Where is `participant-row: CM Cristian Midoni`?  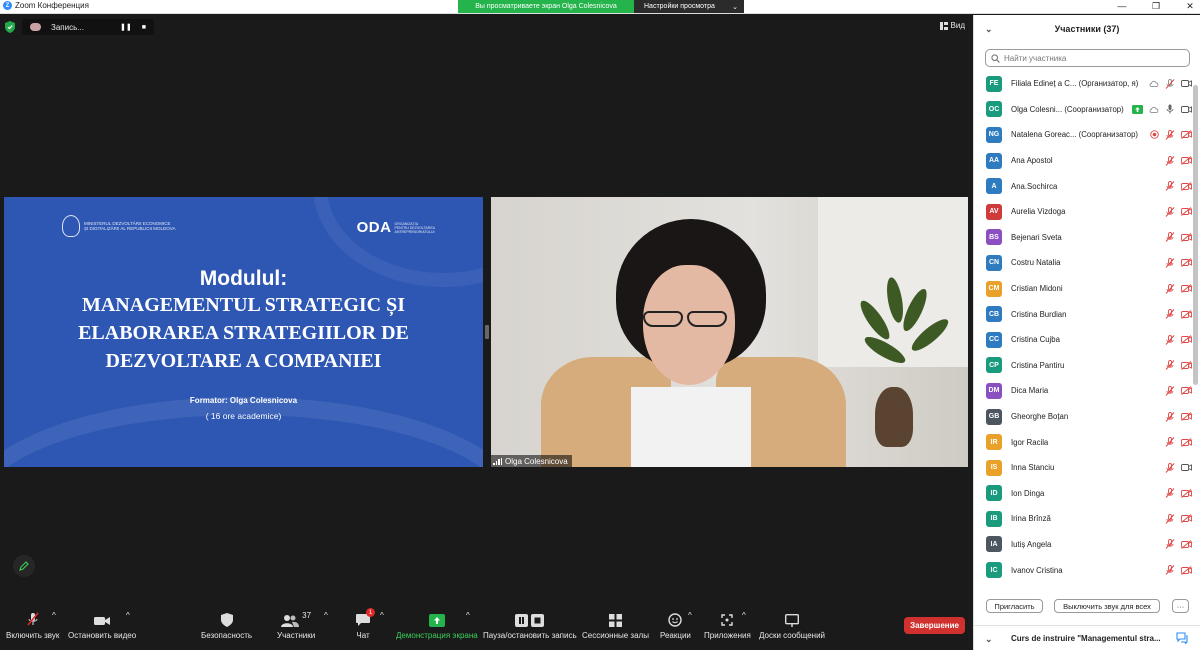
participant-row: CM Cristian Midoni is located at coordinates (1083, 289).